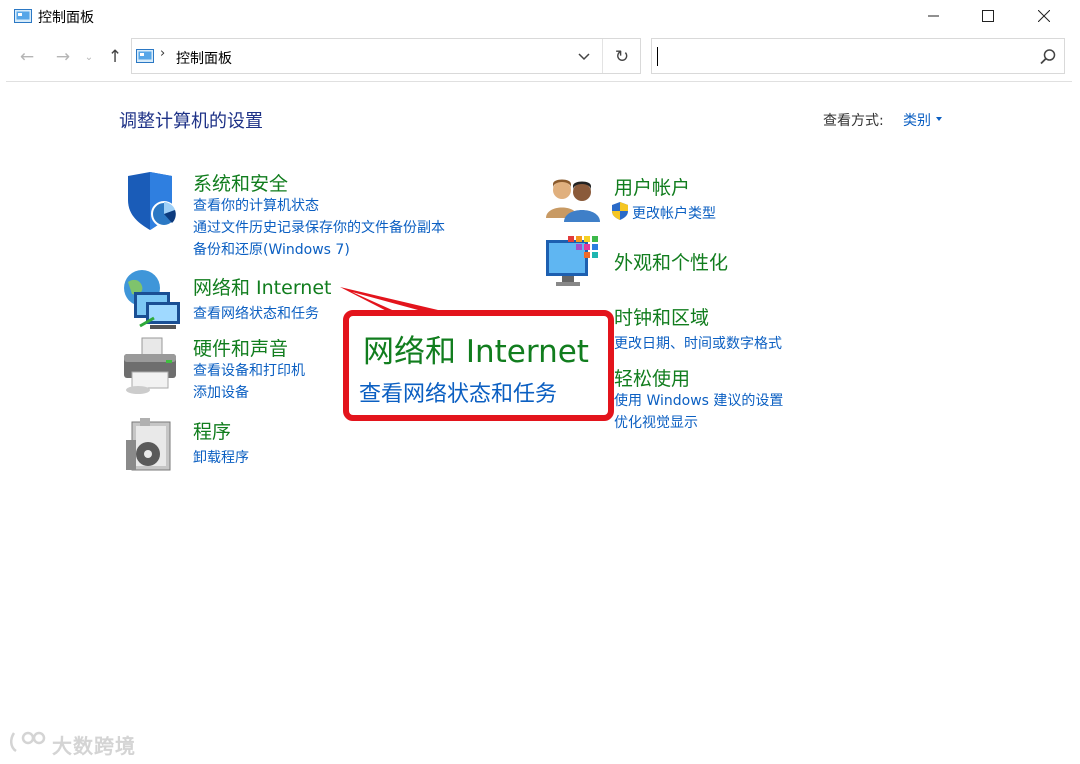  What do you see at coordinates (540, 17) in the screenshot?
I see `title-bar: 控制面板` at bounding box center [540, 17].